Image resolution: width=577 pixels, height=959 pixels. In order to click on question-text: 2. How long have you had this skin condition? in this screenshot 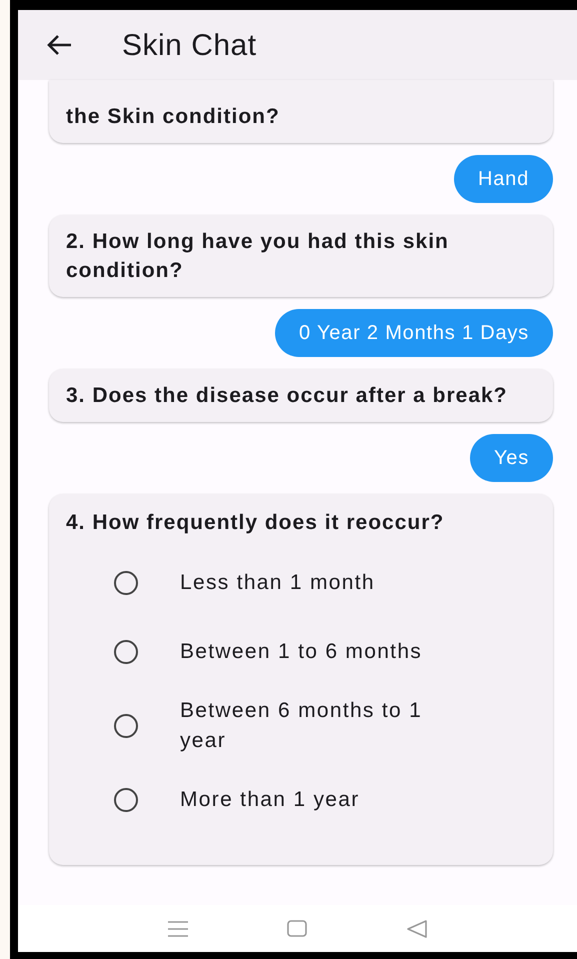, I will do `click(258, 256)`.